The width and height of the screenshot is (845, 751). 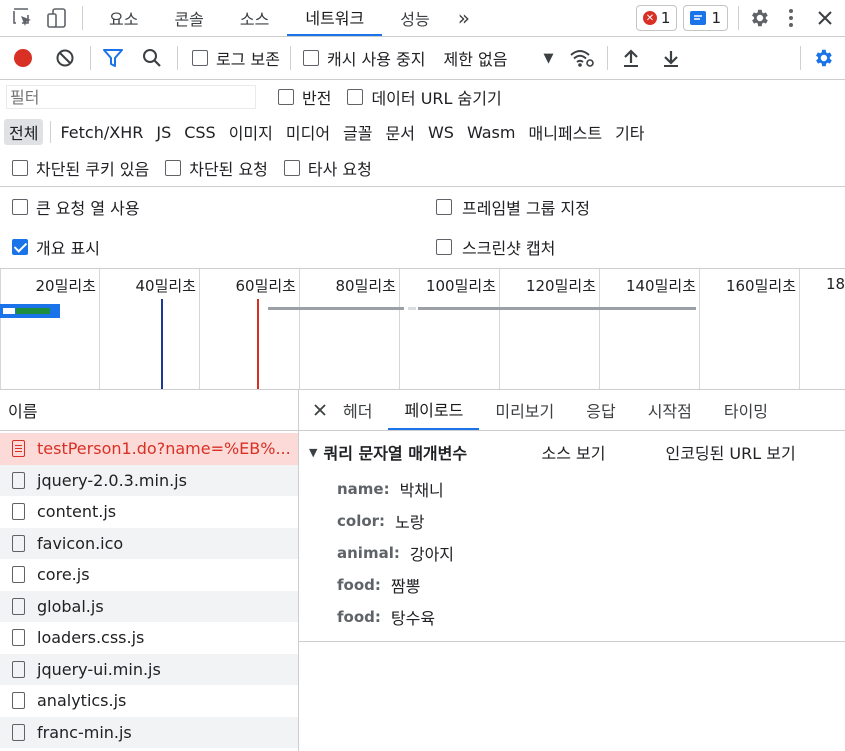 What do you see at coordinates (152, 58) in the screenshot?
I see `search-icon` at bounding box center [152, 58].